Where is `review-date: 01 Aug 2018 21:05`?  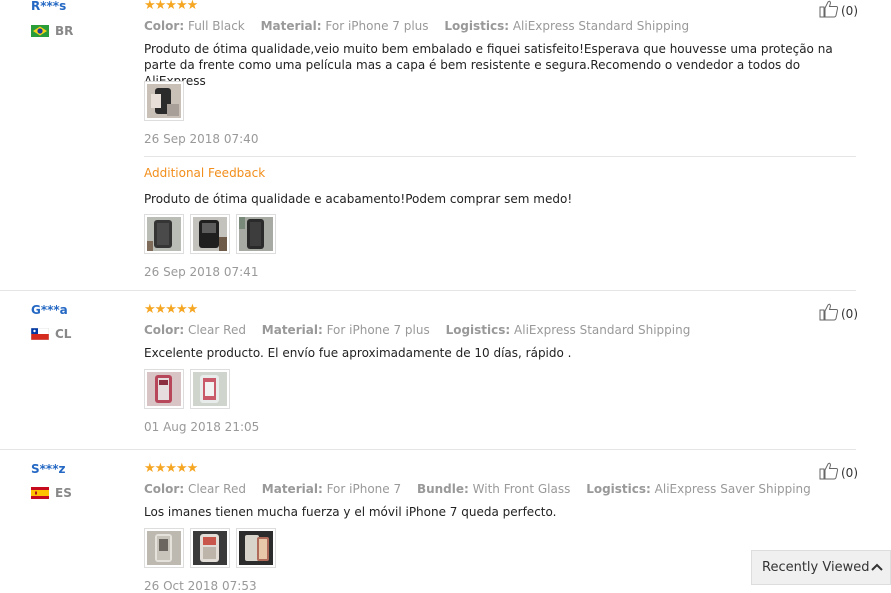 review-date: 01 Aug 2018 21:05 is located at coordinates (202, 427).